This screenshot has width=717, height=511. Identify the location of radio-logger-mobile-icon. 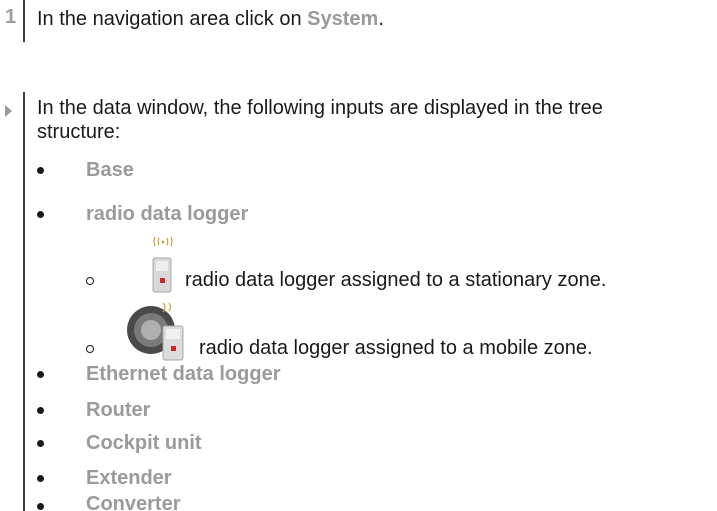
(160, 334).